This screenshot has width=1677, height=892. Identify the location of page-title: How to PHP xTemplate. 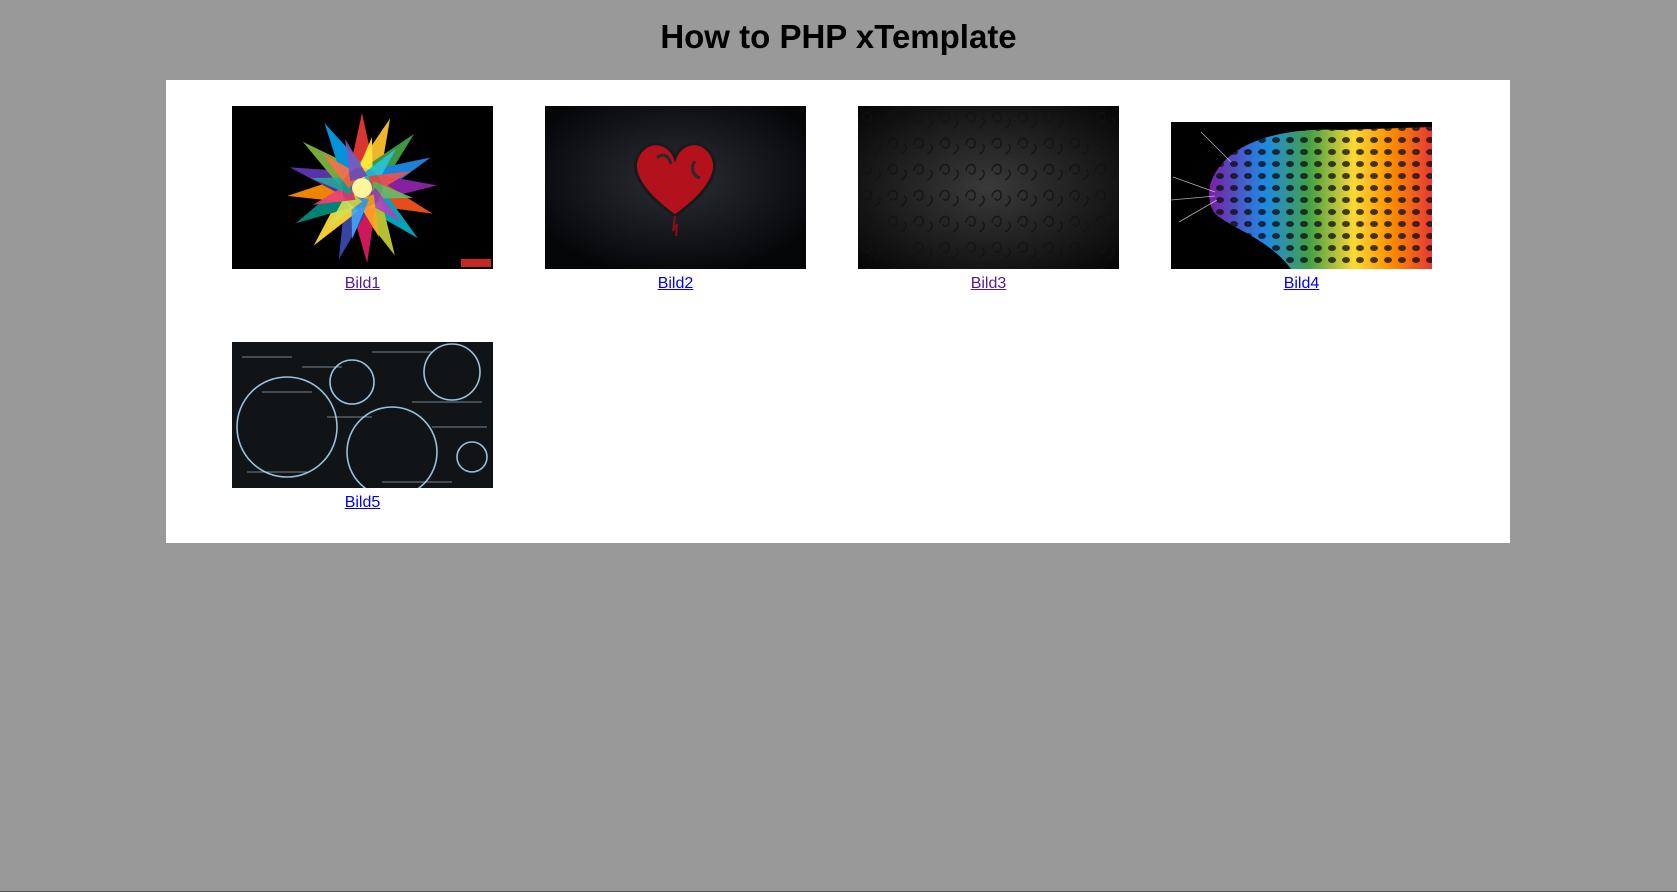
(838, 36).